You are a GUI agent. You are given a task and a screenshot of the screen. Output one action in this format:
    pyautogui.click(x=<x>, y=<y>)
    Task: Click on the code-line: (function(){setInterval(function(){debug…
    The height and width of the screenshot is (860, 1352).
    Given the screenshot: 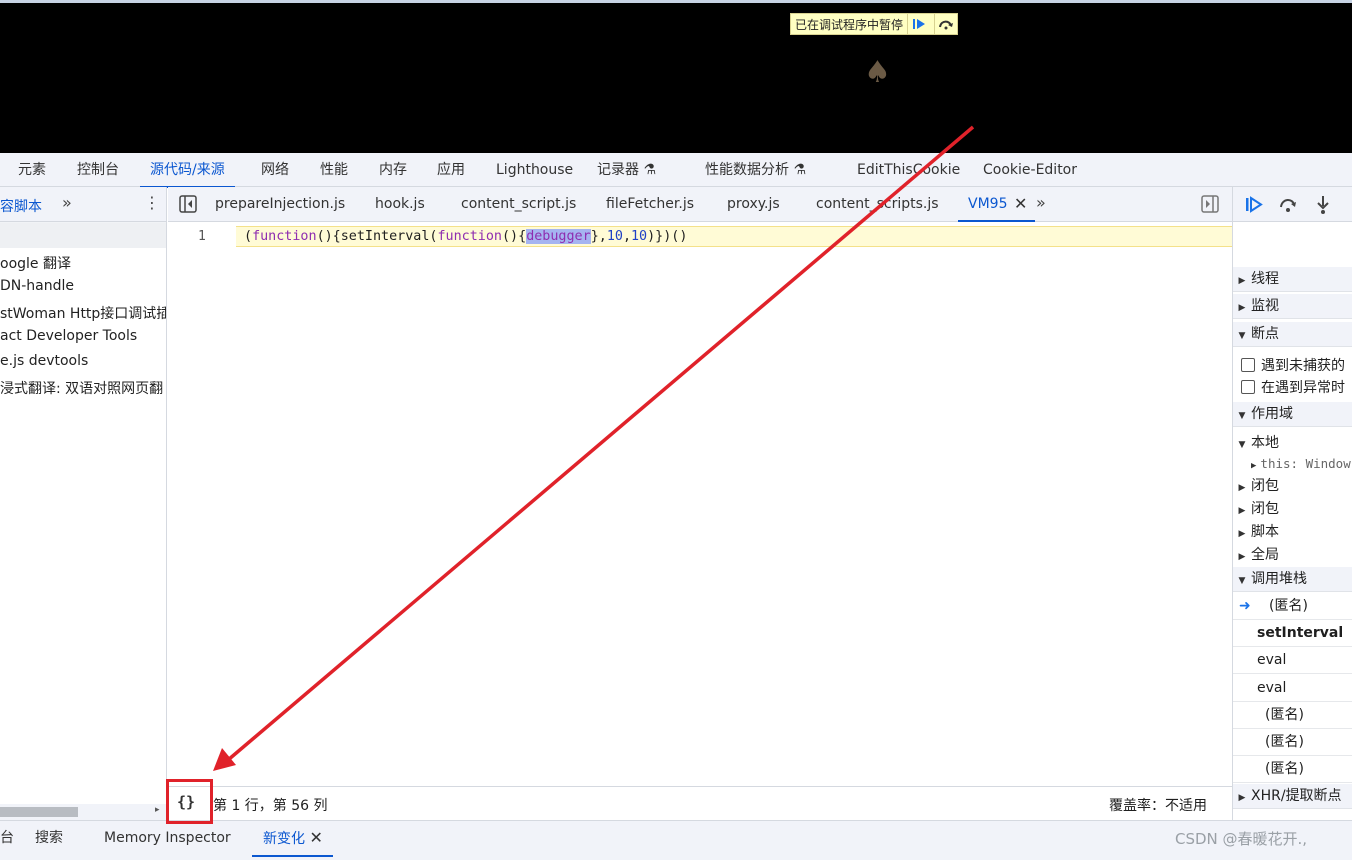 What is the action you would take?
    pyautogui.click(x=465, y=236)
    